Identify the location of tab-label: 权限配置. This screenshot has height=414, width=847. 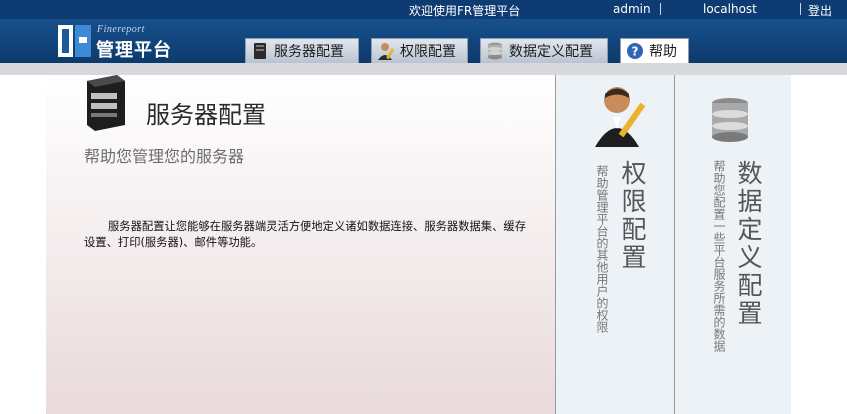
(428, 52).